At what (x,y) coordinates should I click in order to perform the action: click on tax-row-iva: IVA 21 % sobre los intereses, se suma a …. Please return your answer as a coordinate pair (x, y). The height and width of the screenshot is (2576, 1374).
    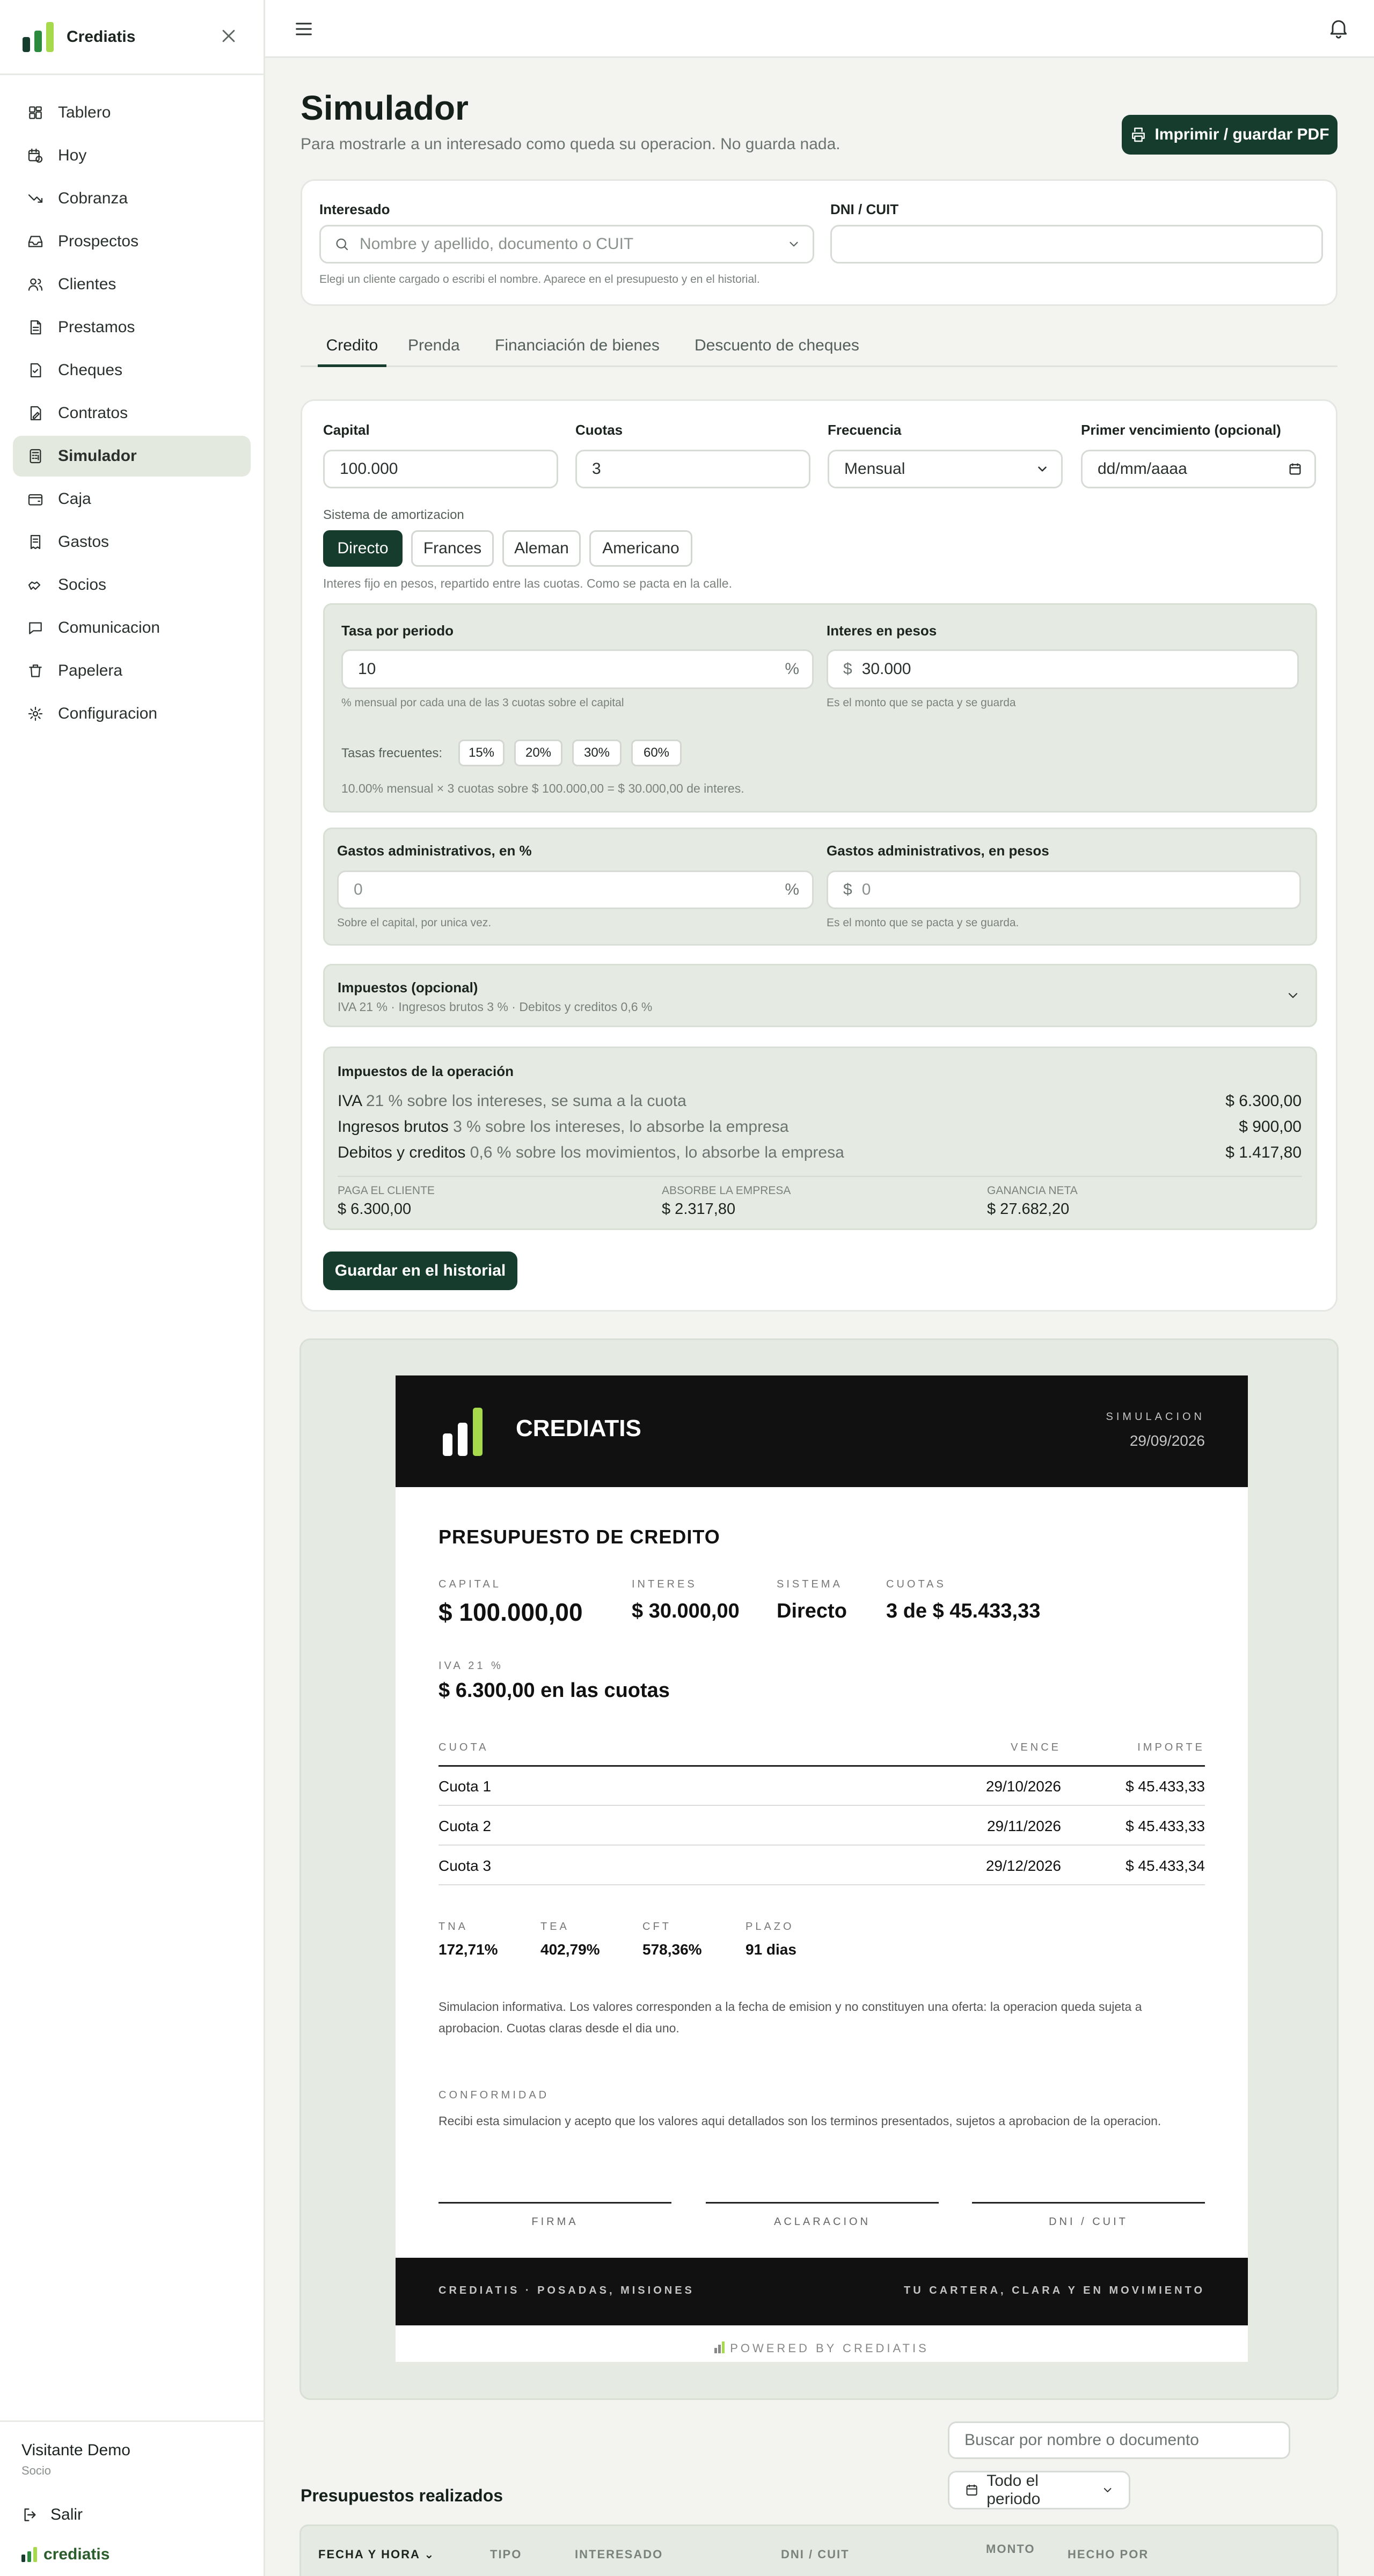
    Looking at the image, I should click on (820, 1101).